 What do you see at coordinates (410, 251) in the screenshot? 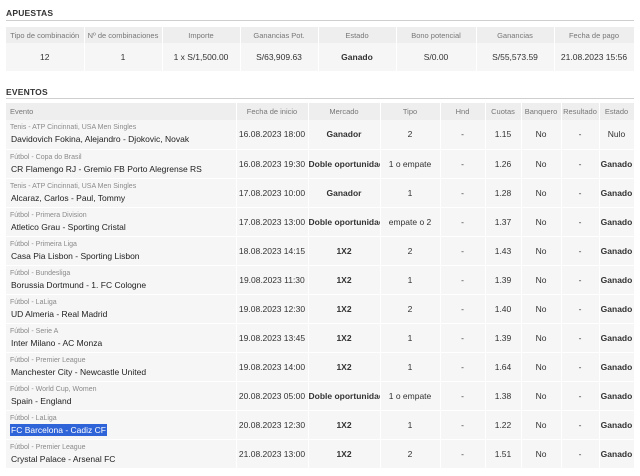
I see `event-tipo: 2` at bounding box center [410, 251].